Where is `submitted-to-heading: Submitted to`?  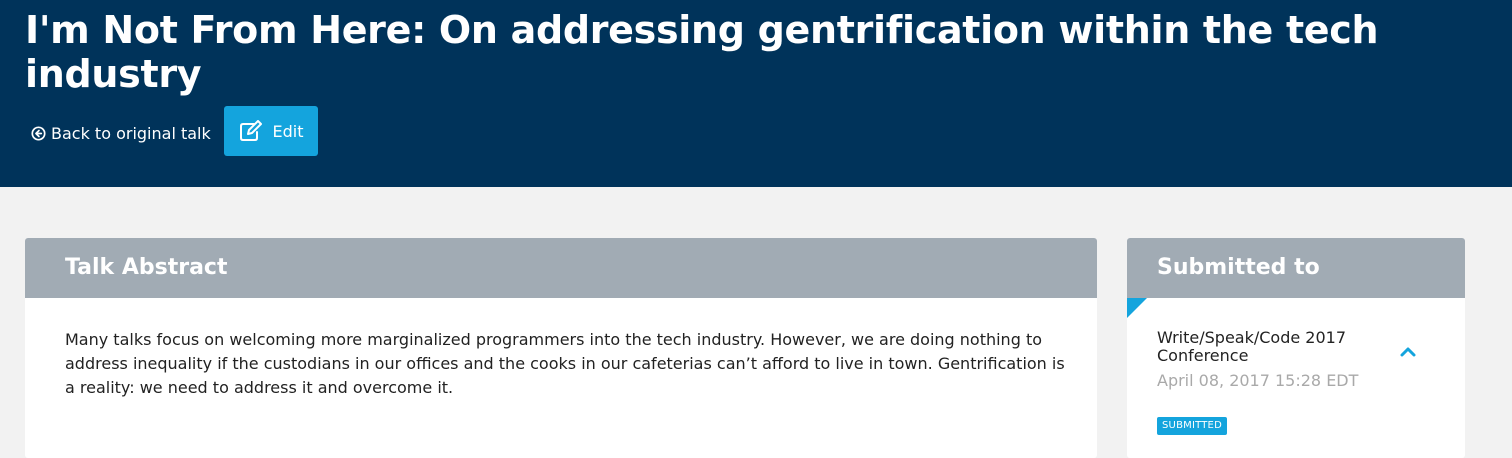
submitted-to-heading: Submitted to is located at coordinates (1296, 268).